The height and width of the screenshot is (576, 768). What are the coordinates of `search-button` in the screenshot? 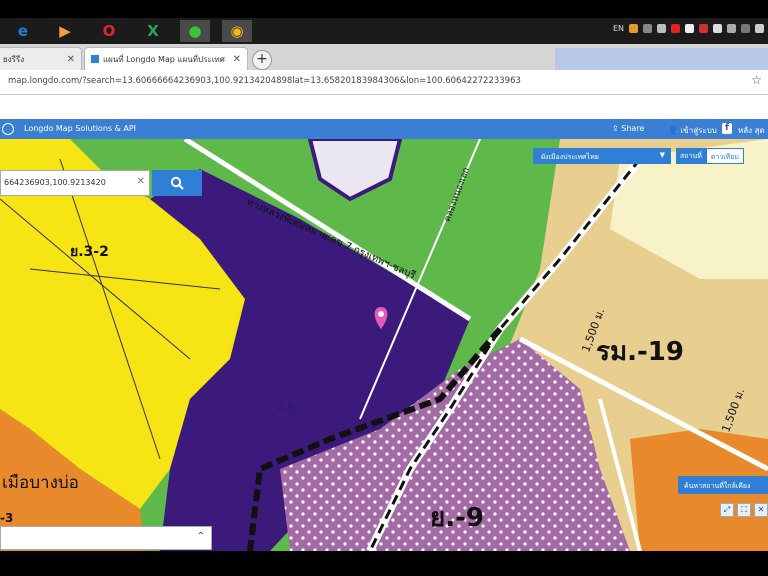 It's located at (177, 183).